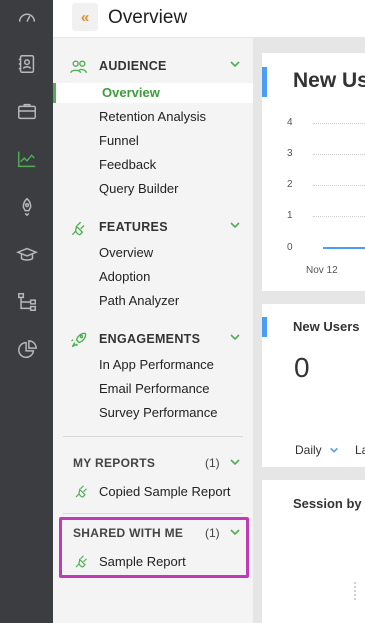 This screenshot has width=365, height=623. I want to click on section-title: ENGAGEMENTS, so click(150, 339).